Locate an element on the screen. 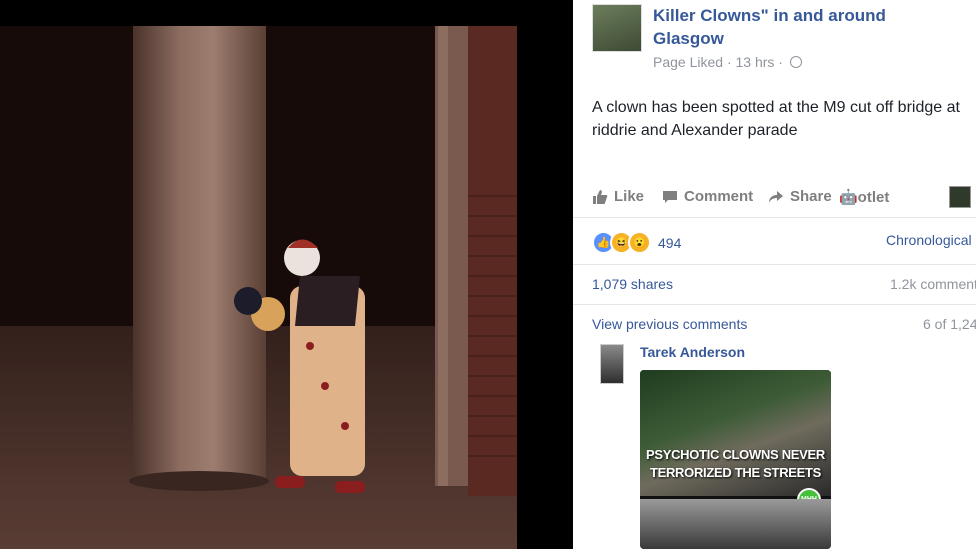  wow-reaction-icon: 😮 is located at coordinates (639, 242).